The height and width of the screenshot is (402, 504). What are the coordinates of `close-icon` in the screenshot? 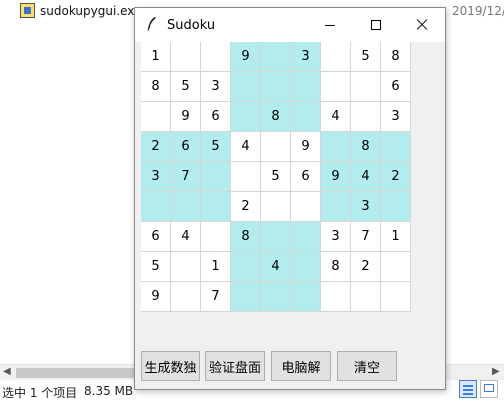 It's located at (422, 25).